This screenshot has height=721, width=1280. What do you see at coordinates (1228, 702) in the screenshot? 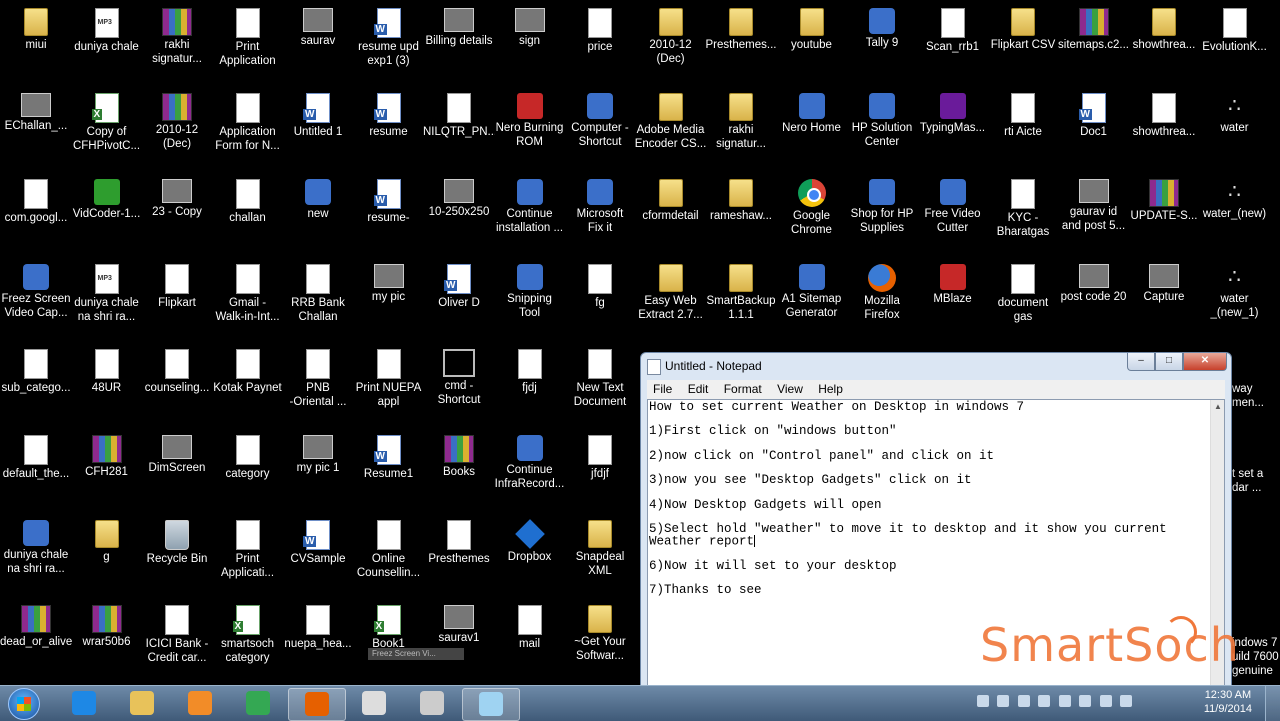
I see `clock: 12:30 AM 11/9/2014` at bounding box center [1228, 702].